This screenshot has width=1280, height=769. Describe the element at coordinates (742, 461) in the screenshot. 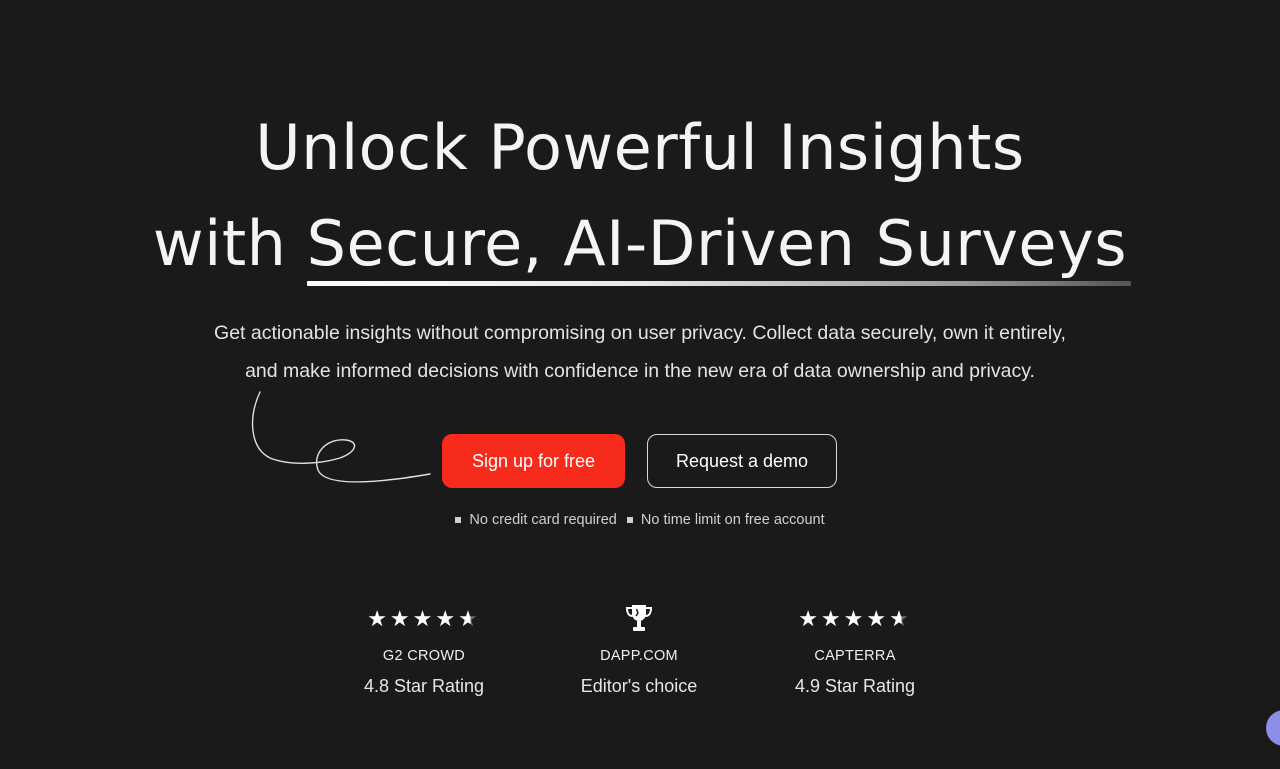

I see `request-demo-button: Request a demo` at that location.